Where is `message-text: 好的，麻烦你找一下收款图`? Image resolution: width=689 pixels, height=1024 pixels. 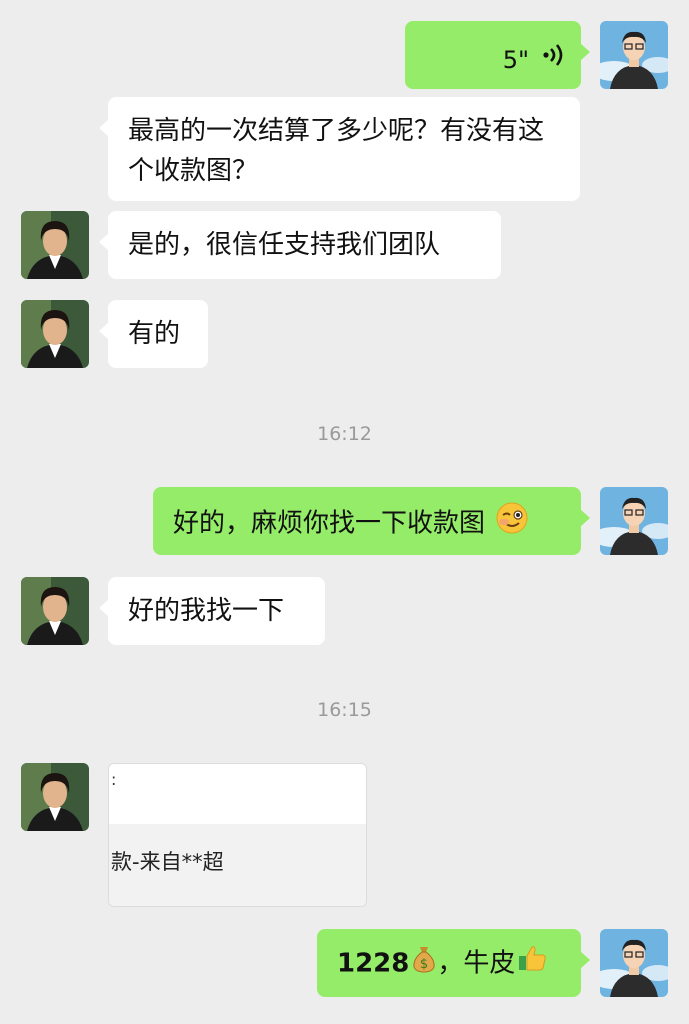
message-text: 好的，麻烦你找一下收款图 is located at coordinates (329, 523).